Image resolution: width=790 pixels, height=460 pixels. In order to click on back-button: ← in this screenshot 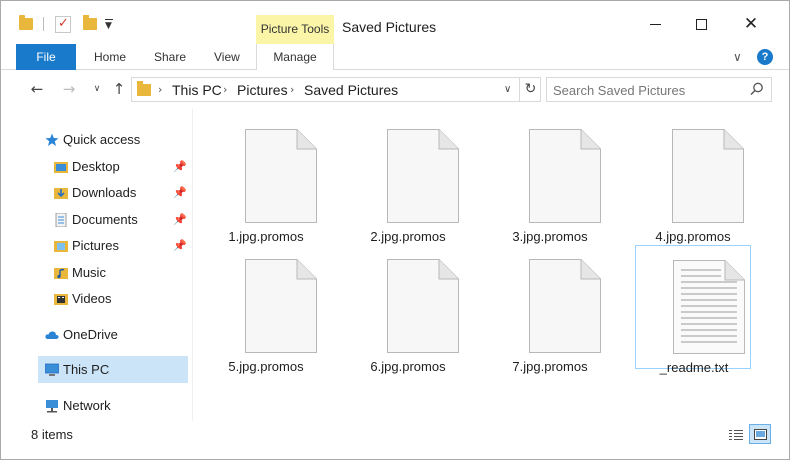, I will do `click(37, 89)`.